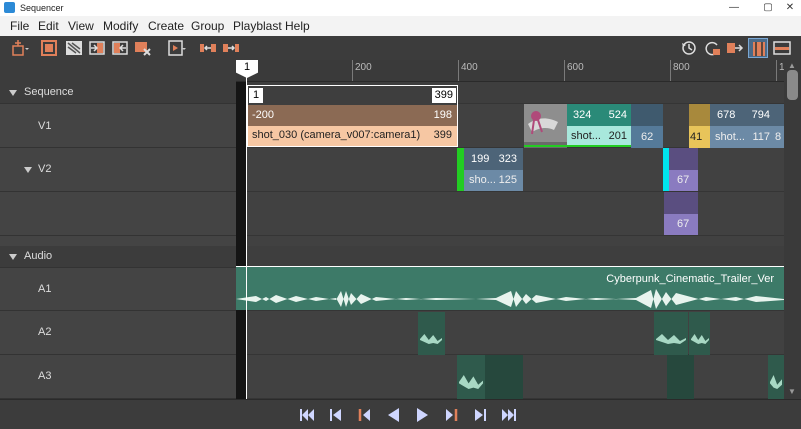 The width and height of the screenshot is (801, 429). I want to click on clip-duration: 41, so click(696, 137).